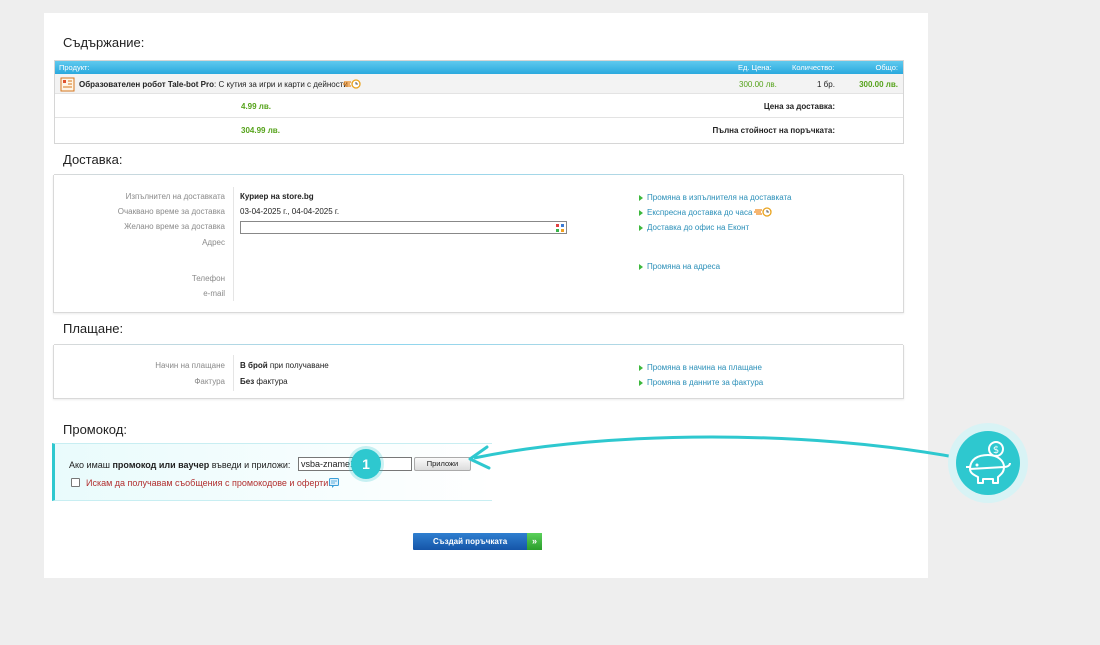 This screenshot has height=645, width=1100. What do you see at coordinates (755, 67) in the screenshot?
I see `header-unit-price: Ед. Цена:` at bounding box center [755, 67].